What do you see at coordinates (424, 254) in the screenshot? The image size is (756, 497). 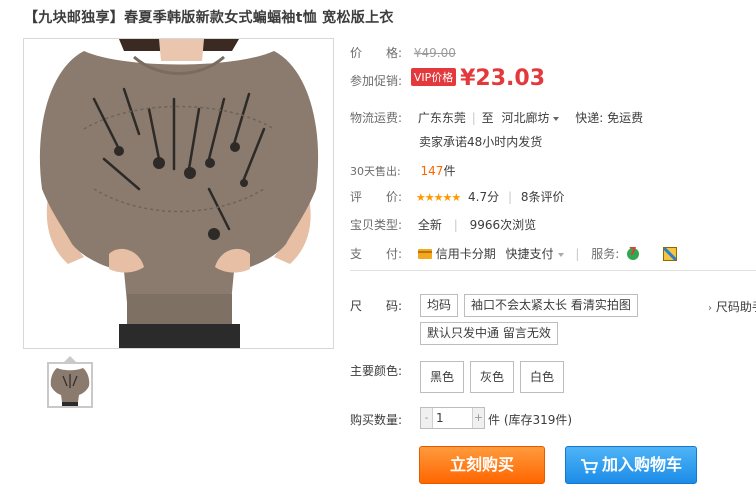 I see `credit-card-icon` at bounding box center [424, 254].